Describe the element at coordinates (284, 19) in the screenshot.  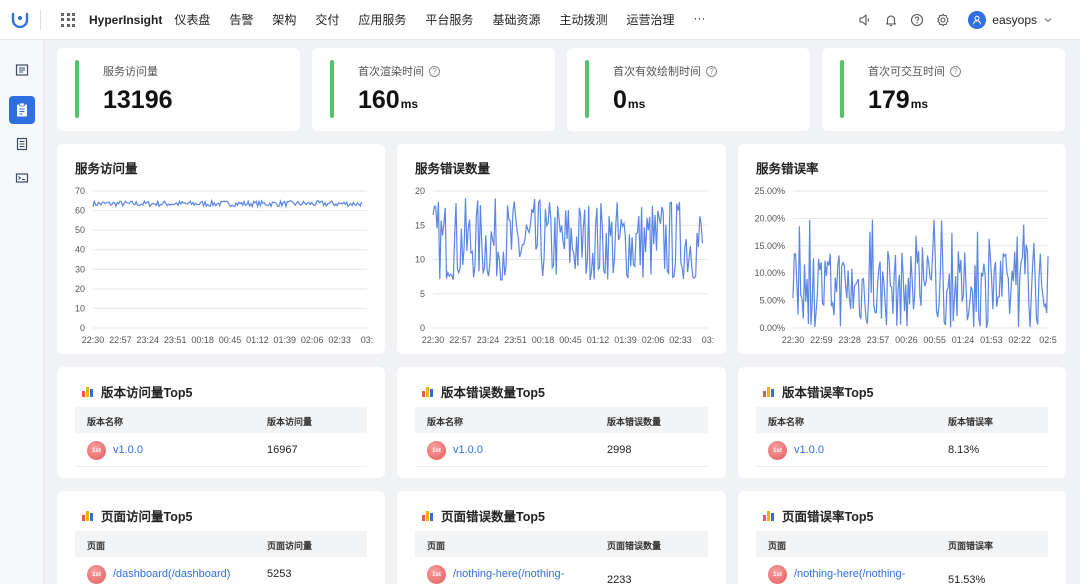
I see `nav-item-architecture: 架构` at that location.